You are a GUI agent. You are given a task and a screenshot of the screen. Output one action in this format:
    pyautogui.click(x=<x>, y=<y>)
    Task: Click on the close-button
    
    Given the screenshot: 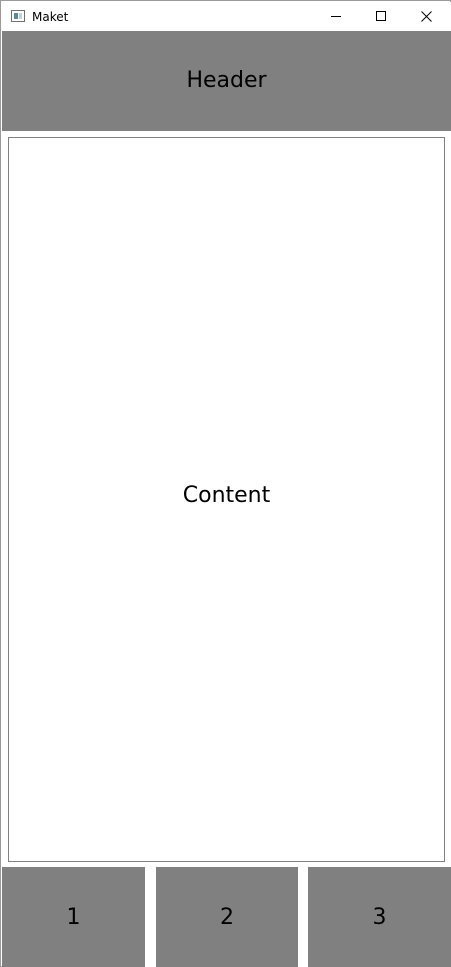 What is the action you would take?
    pyautogui.click(x=426, y=16)
    